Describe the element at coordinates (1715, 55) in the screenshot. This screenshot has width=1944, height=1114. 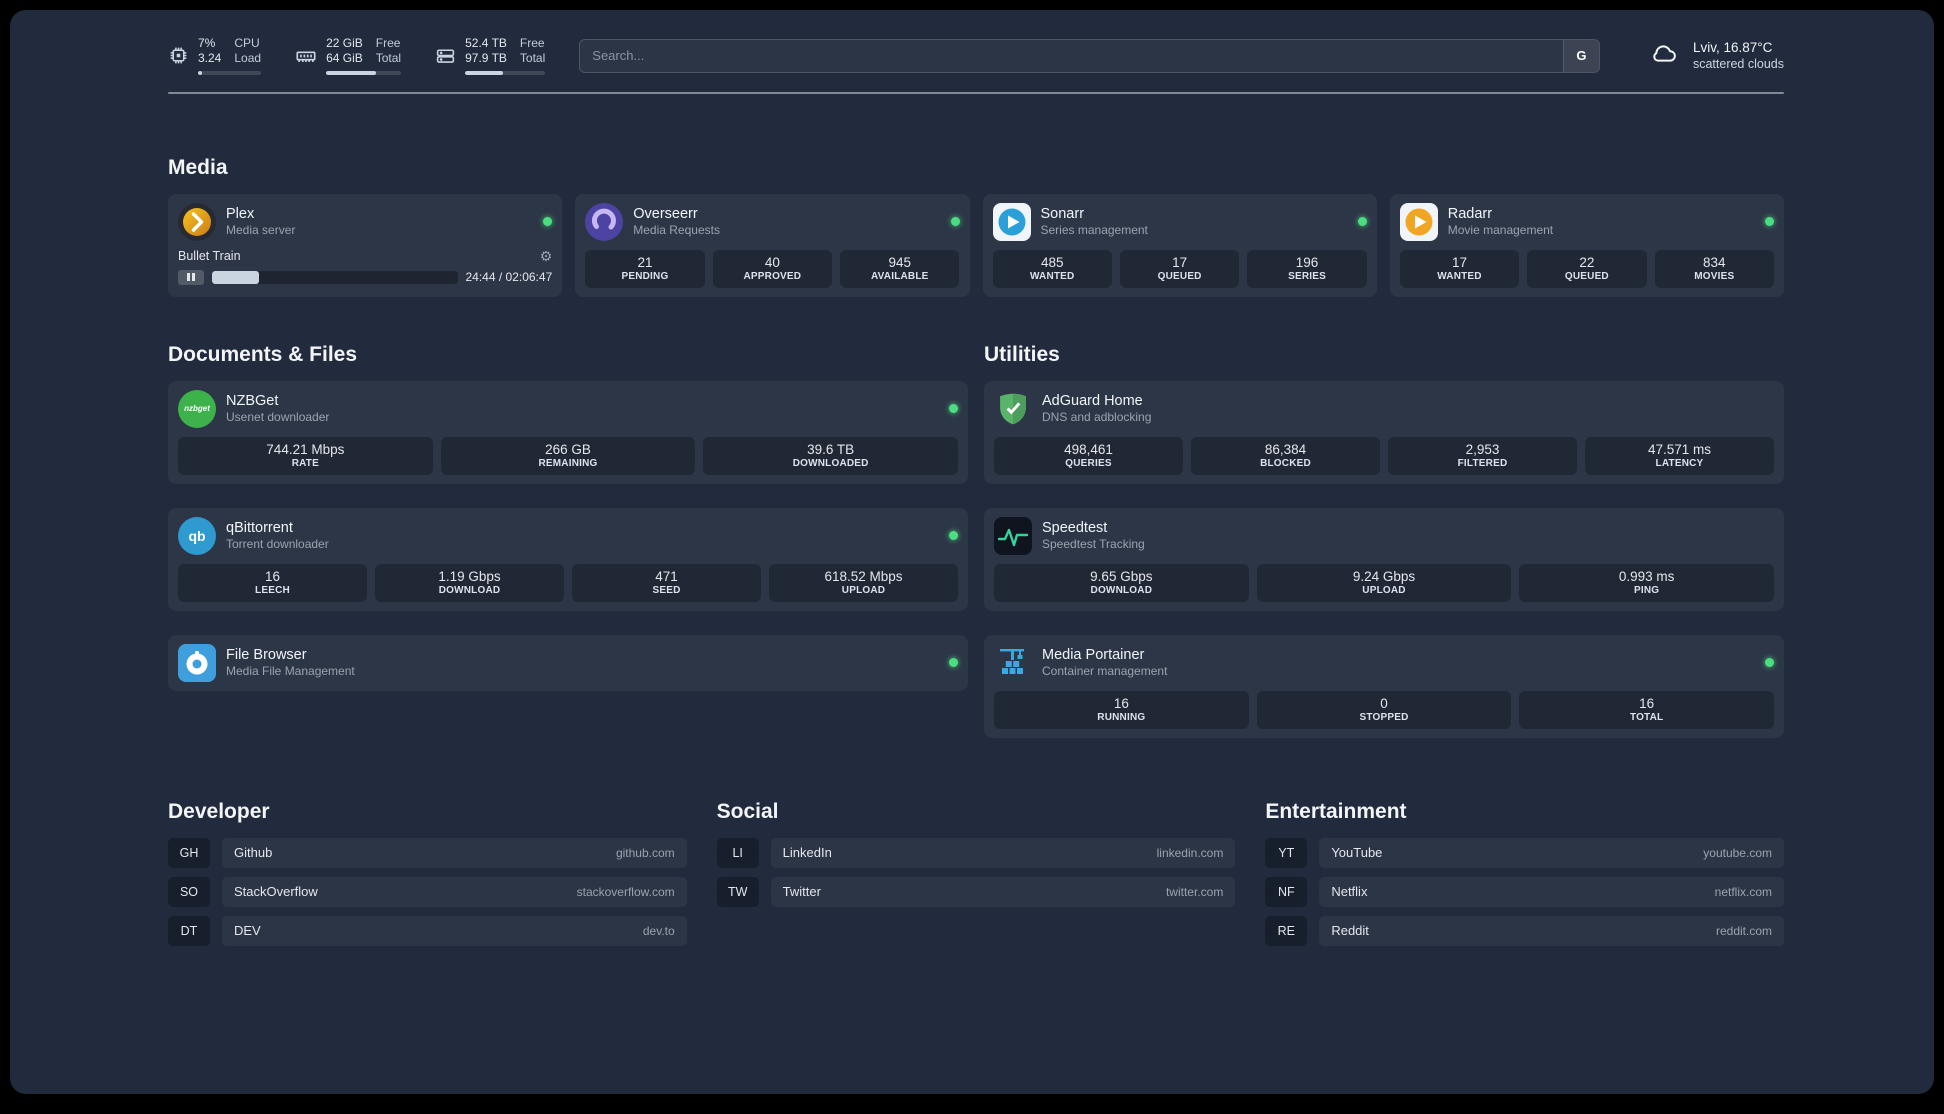
I see `weather-widget: Lviv, 16.87°C scattered clouds` at that location.